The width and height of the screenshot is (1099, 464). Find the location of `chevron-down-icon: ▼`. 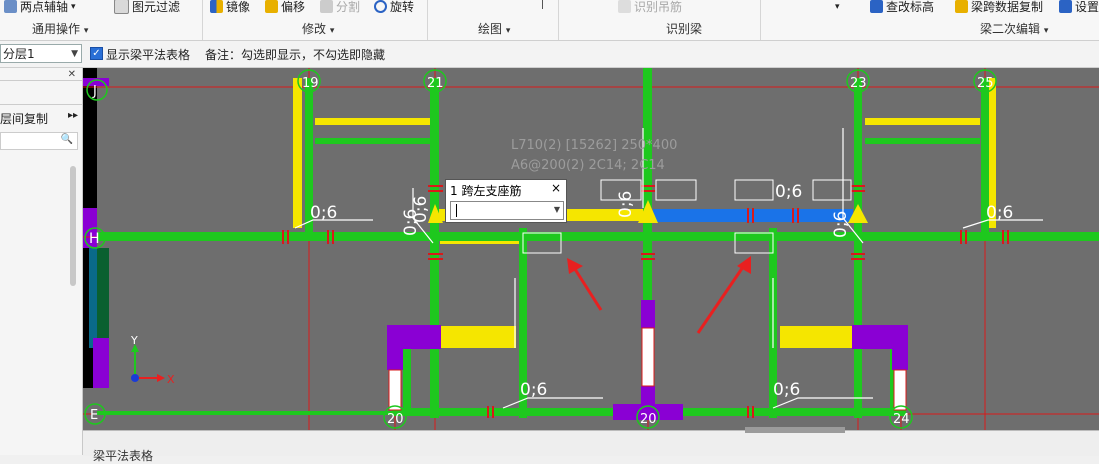

chevron-down-icon: ▼ is located at coordinates (557, 209).